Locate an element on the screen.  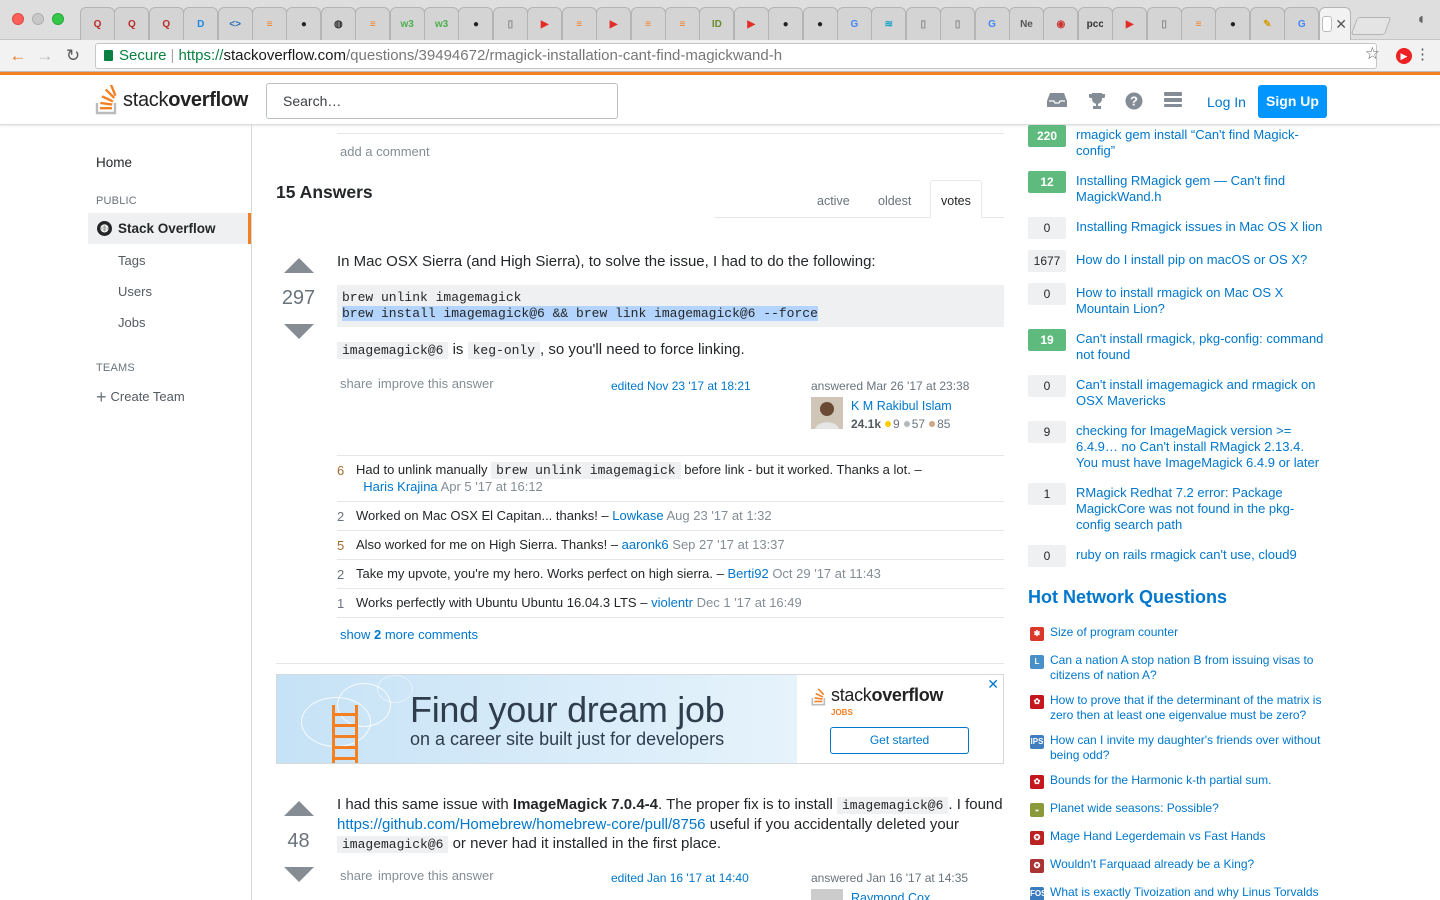
signup-button: Sign Up is located at coordinates (1292, 101).